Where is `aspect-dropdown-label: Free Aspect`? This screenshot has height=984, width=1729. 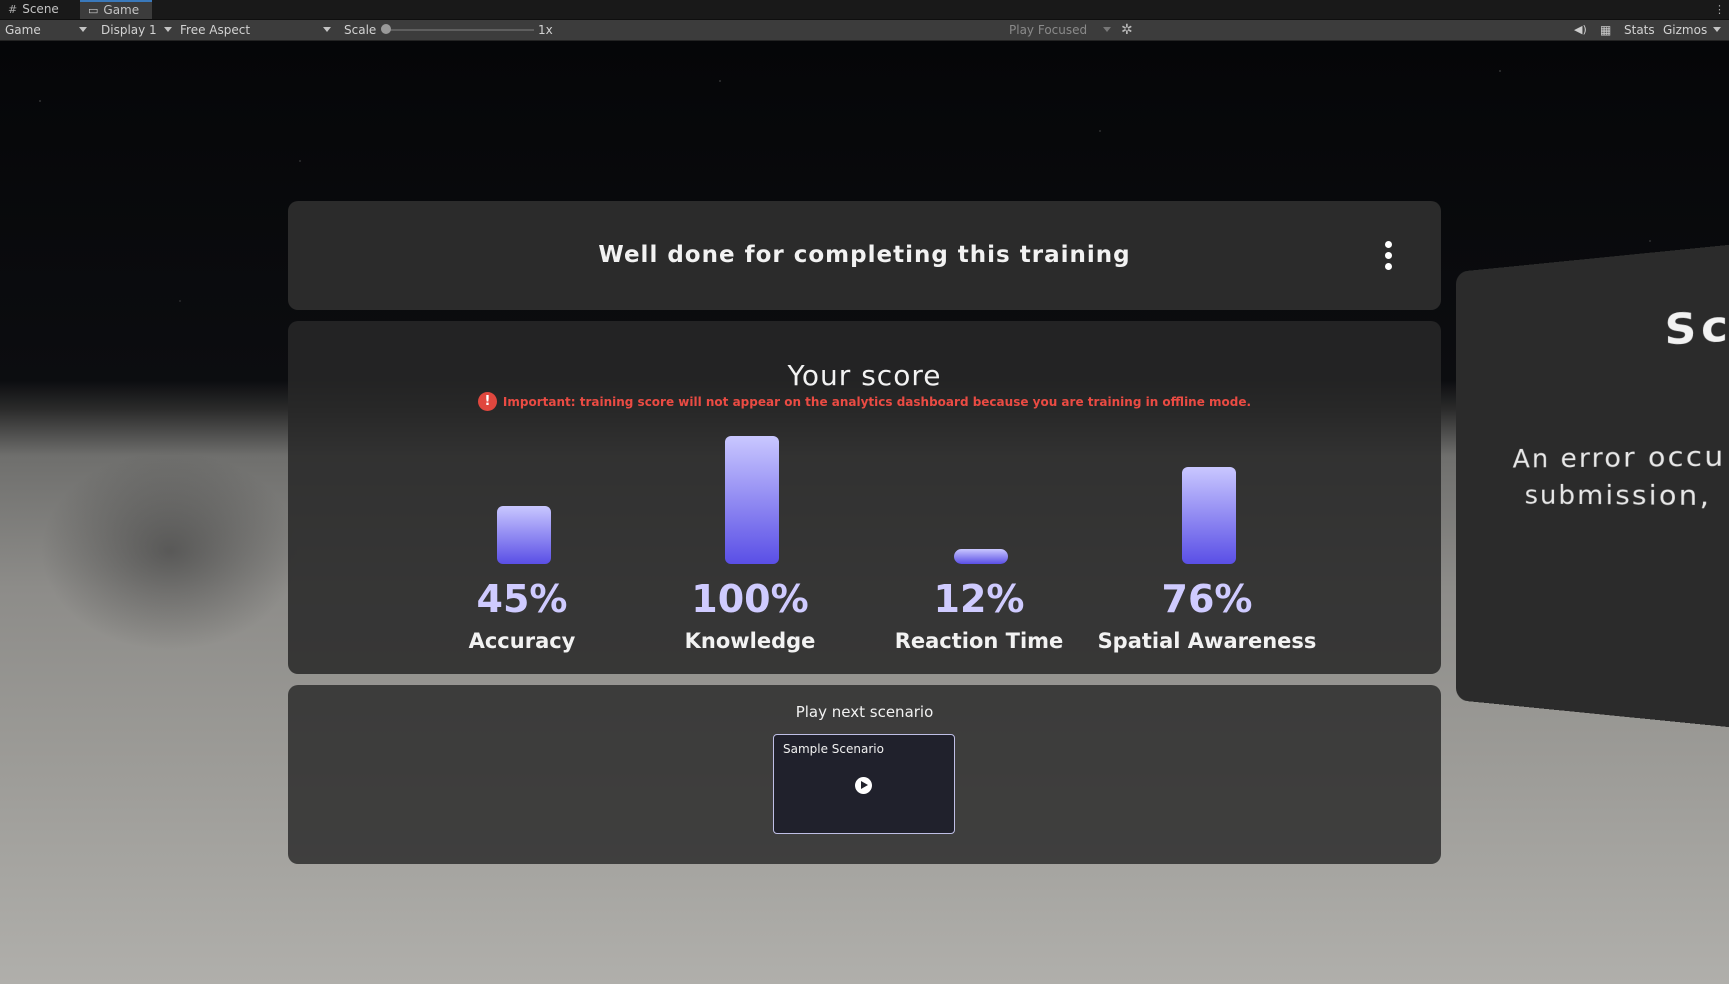
aspect-dropdown-label: Free Aspect is located at coordinates (215, 30).